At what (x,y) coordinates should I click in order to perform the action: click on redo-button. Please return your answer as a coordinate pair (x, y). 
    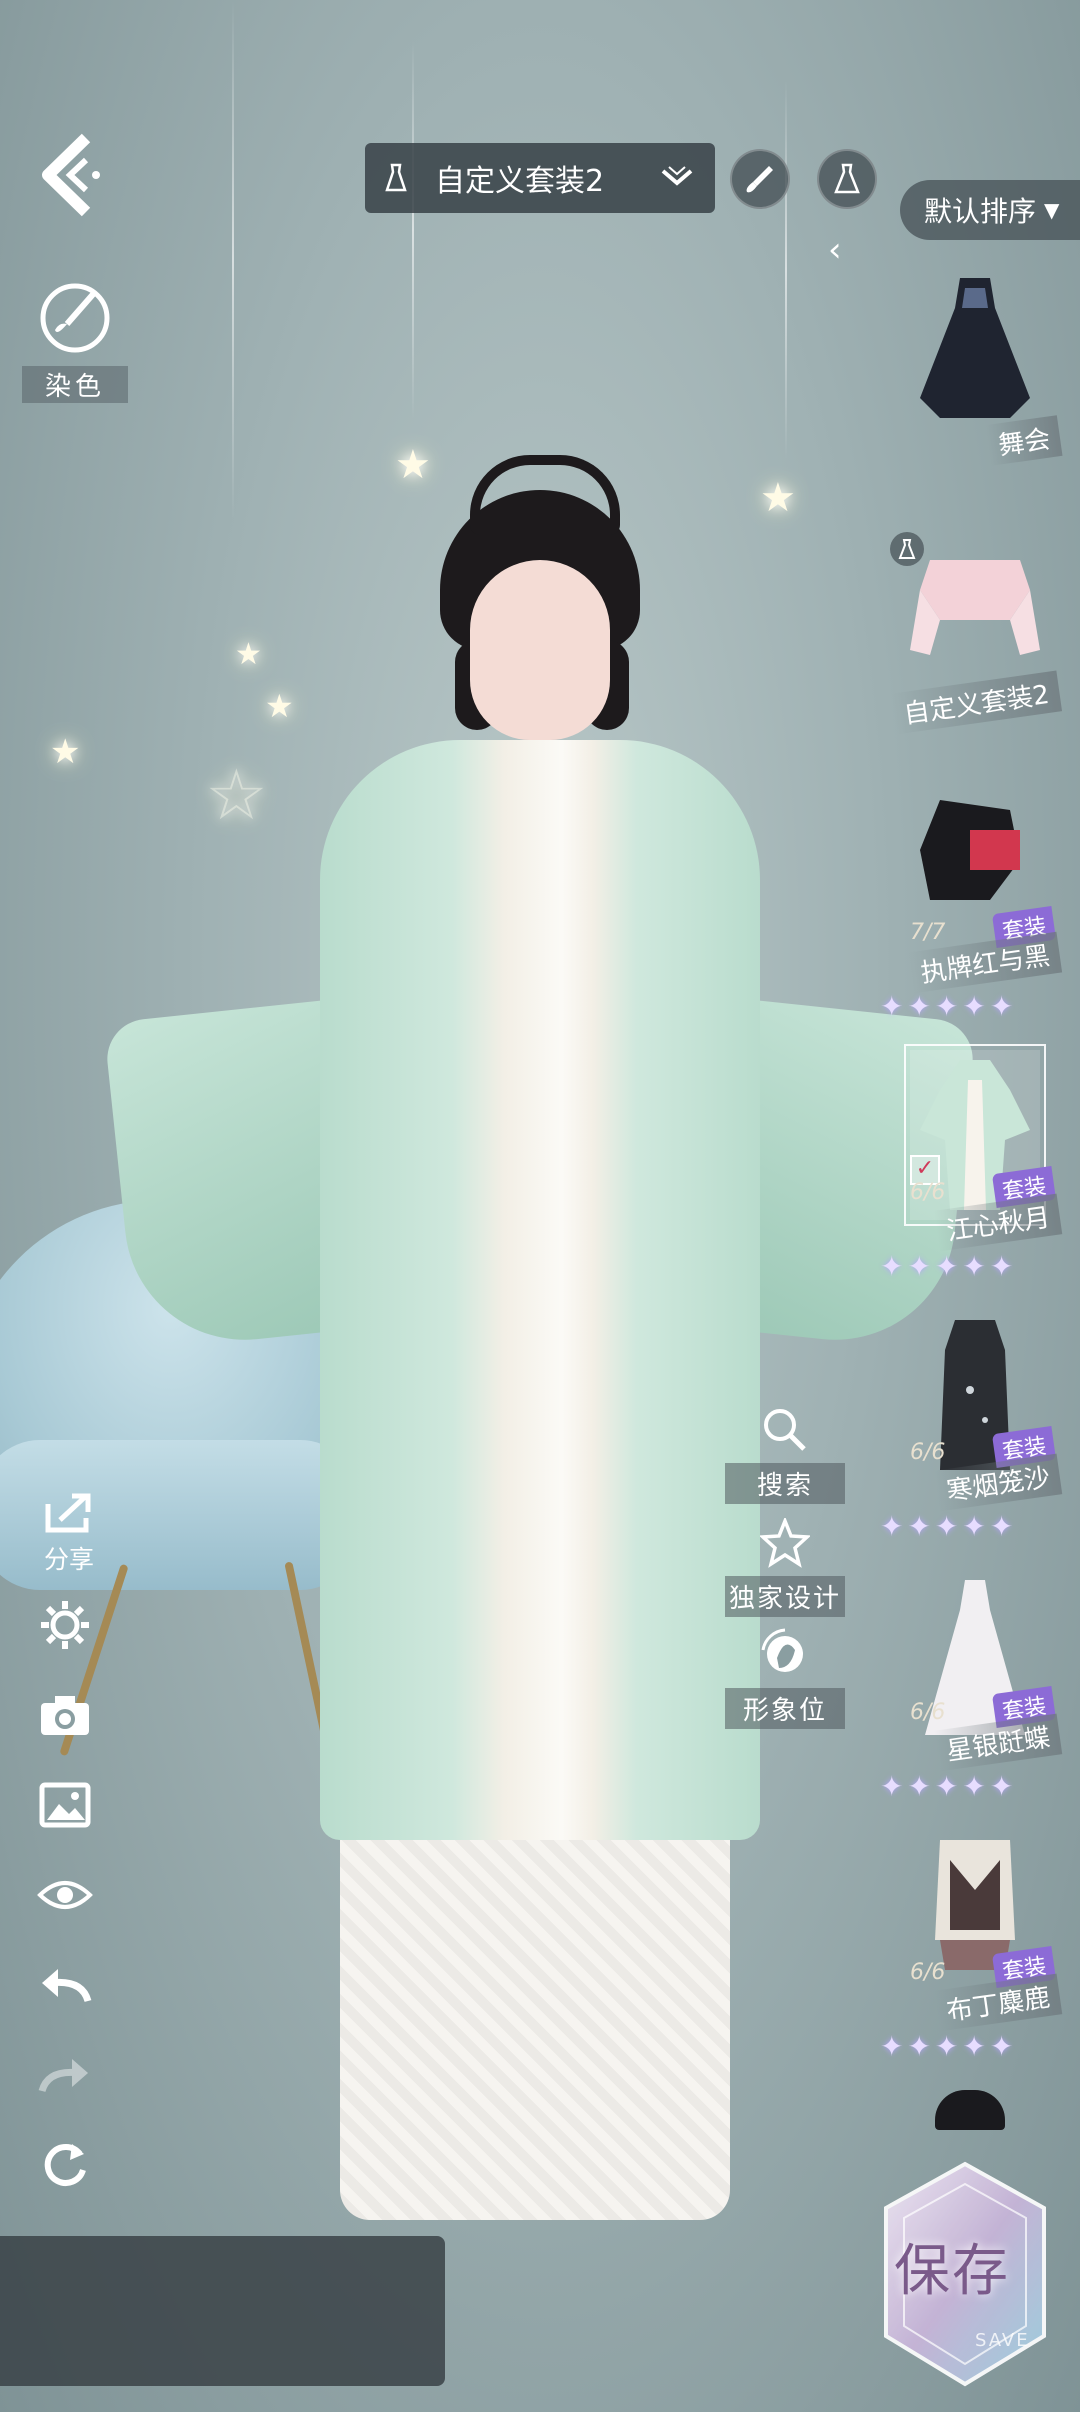
    Looking at the image, I should click on (65, 2075).